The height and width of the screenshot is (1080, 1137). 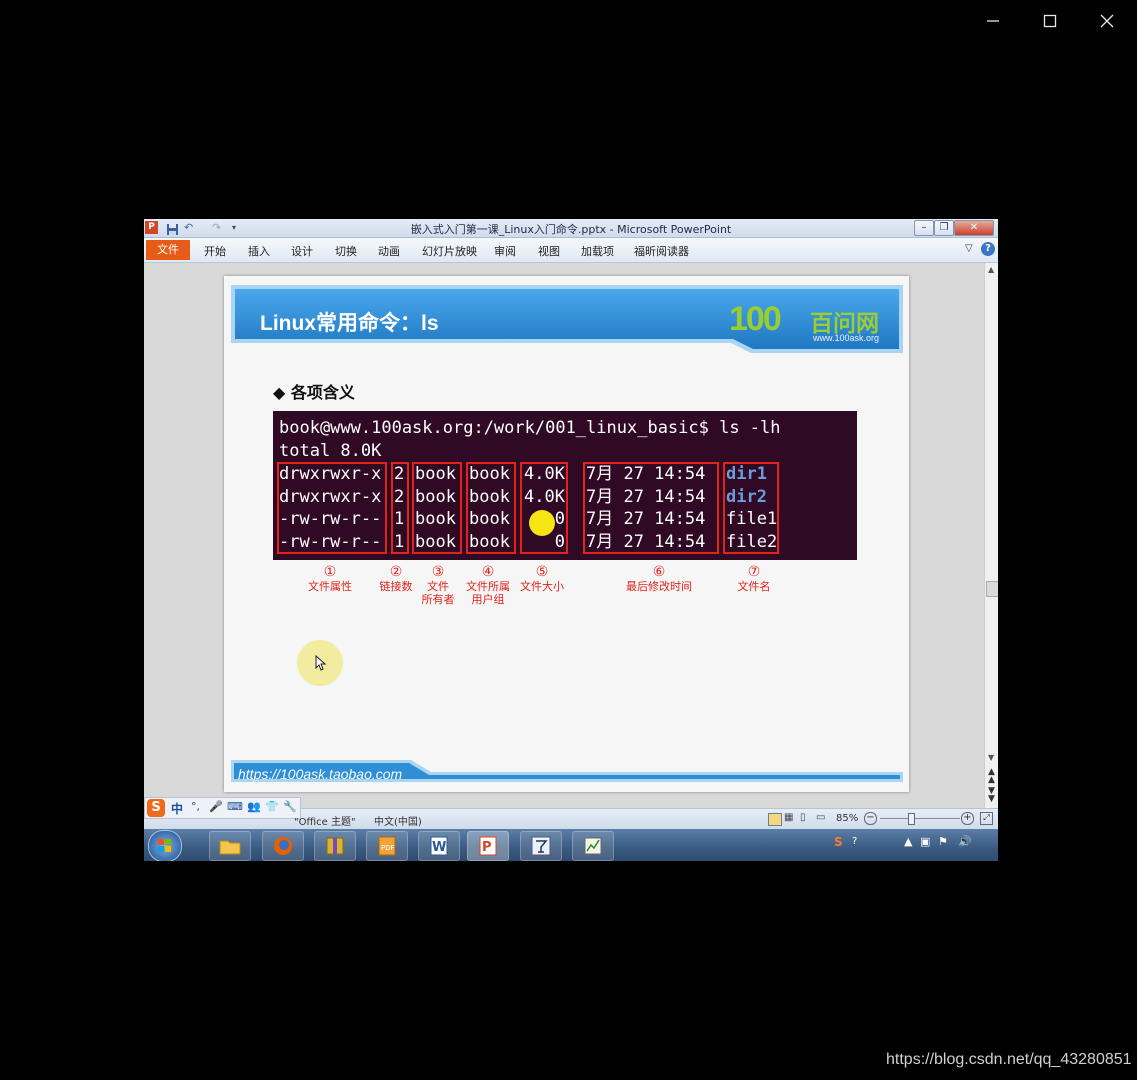 I want to click on ime-punctuation-icon: °,, so click(x=195, y=806).